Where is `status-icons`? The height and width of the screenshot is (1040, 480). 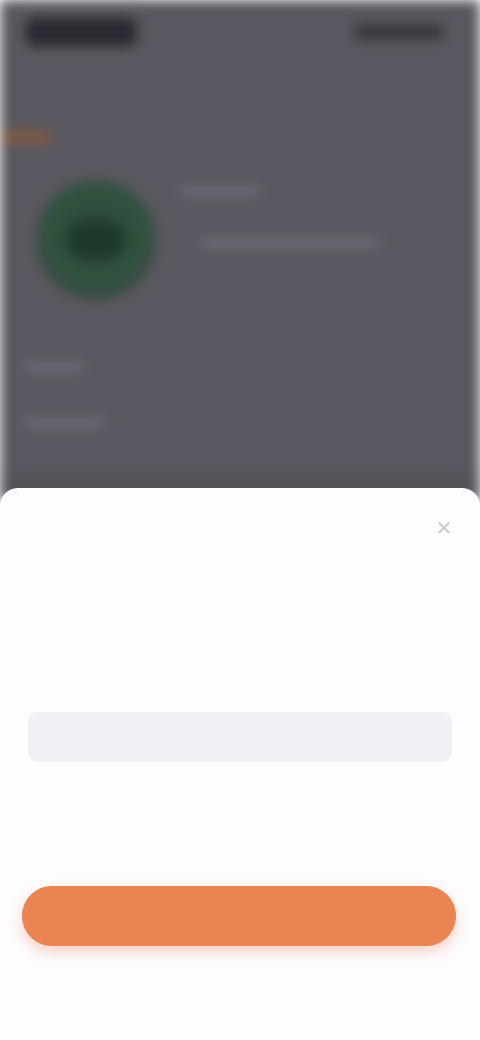 status-icons is located at coordinates (399, 32).